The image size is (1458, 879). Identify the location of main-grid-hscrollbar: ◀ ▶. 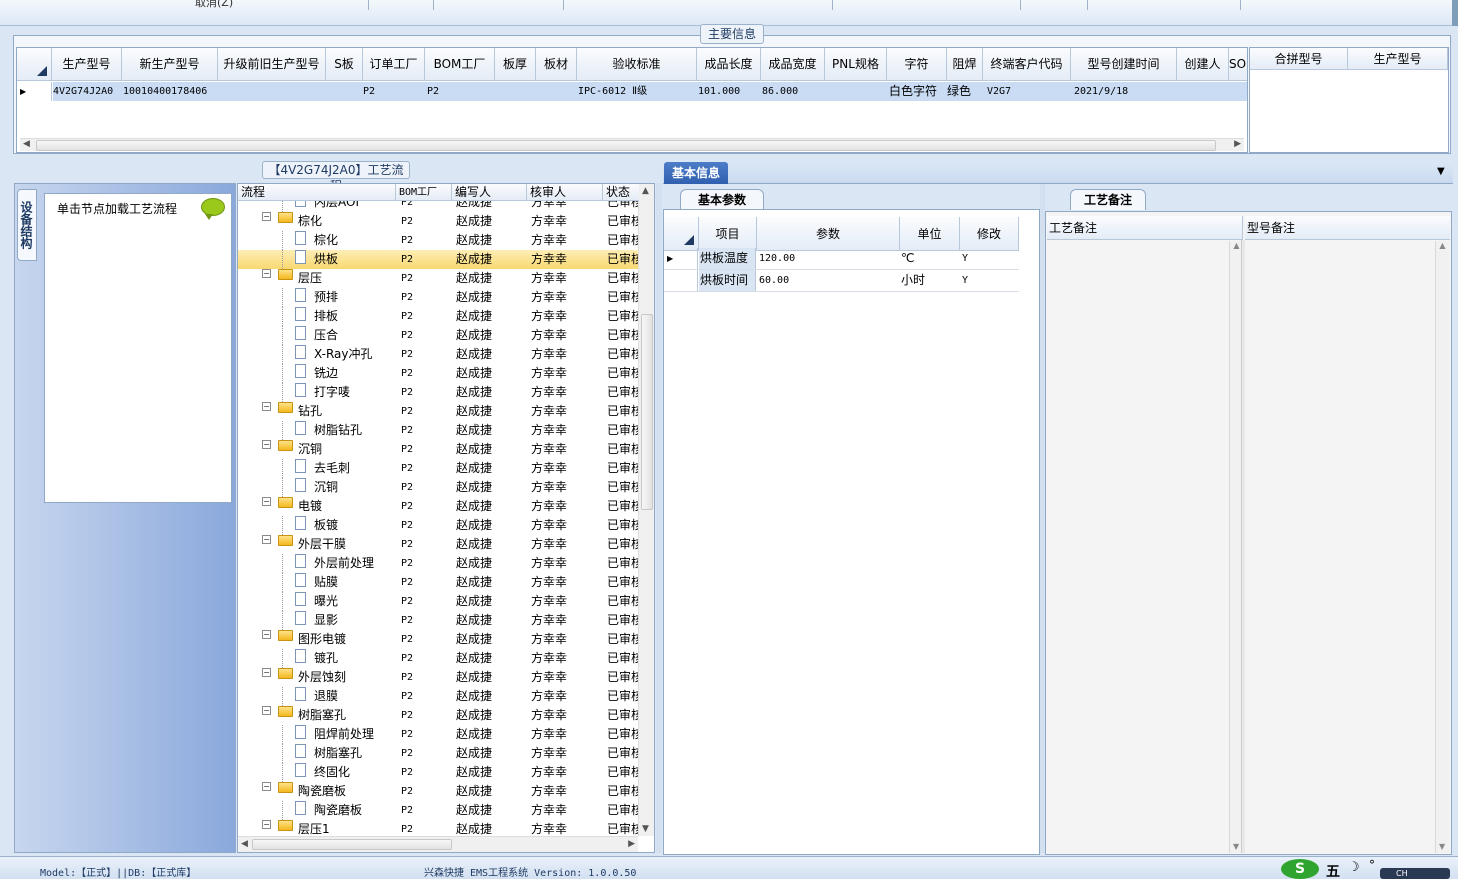
(632, 144).